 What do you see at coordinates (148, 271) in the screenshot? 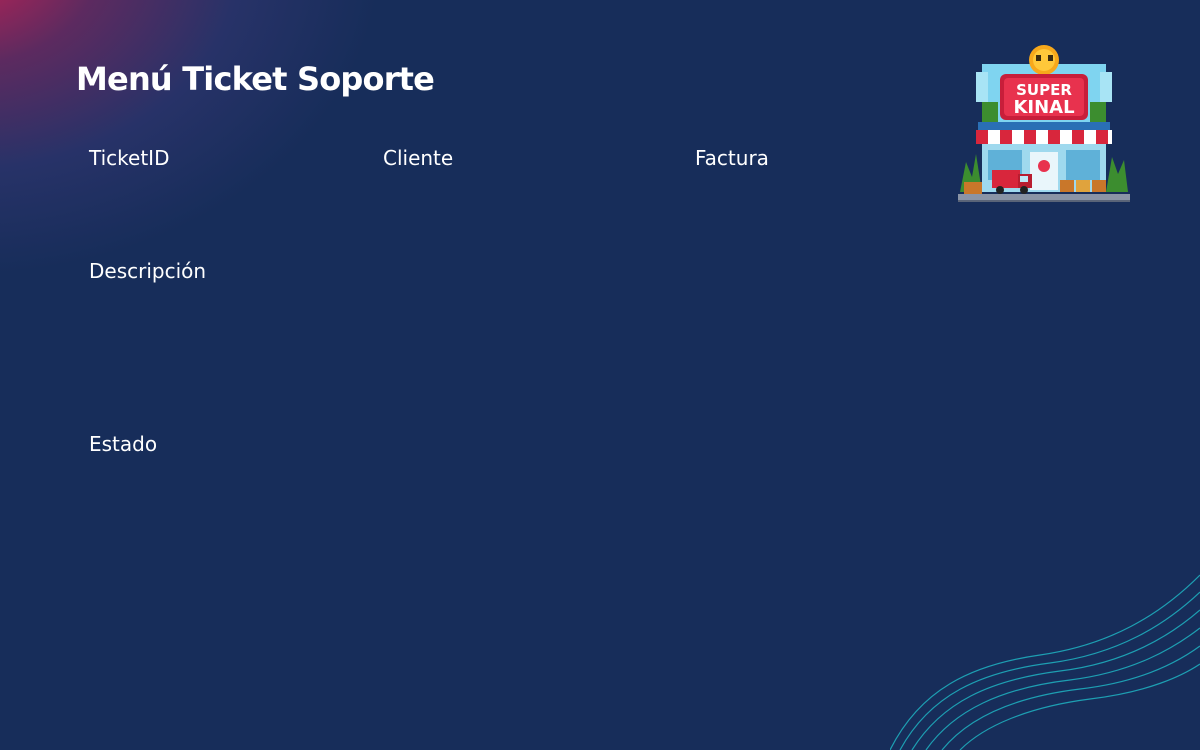
I see `descripcion-label: Descripción` at bounding box center [148, 271].